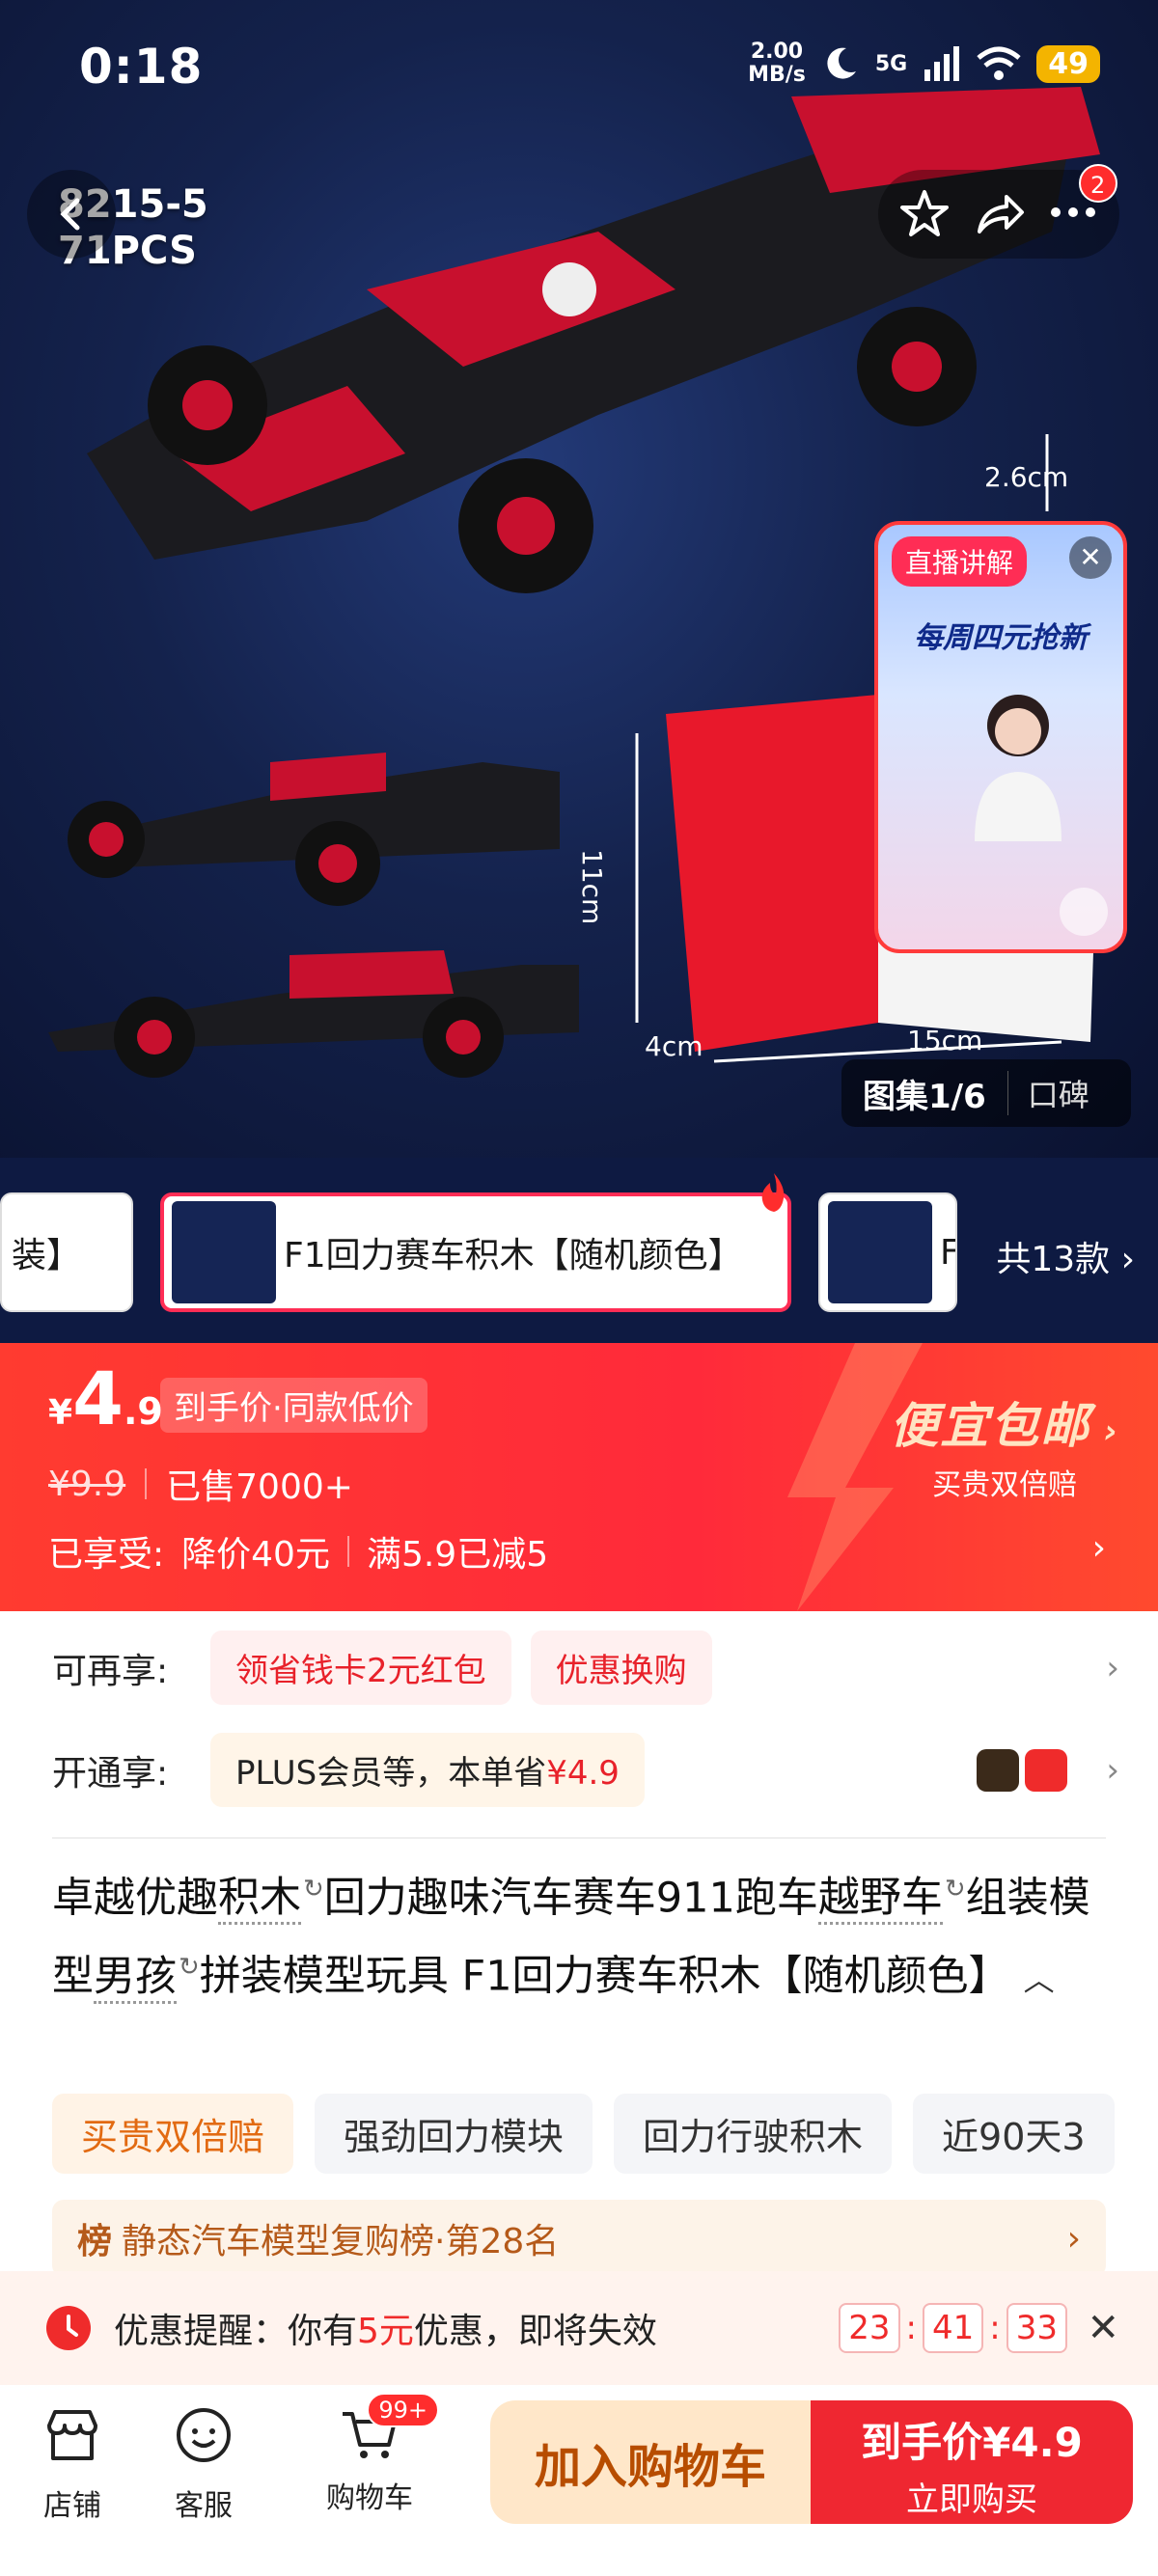  What do you see at coordinates (341, 2242) in the screenshot?
I see `ranking-text: 静态汽车模型复购榜·第28名` at bounding box center [341, 2242].